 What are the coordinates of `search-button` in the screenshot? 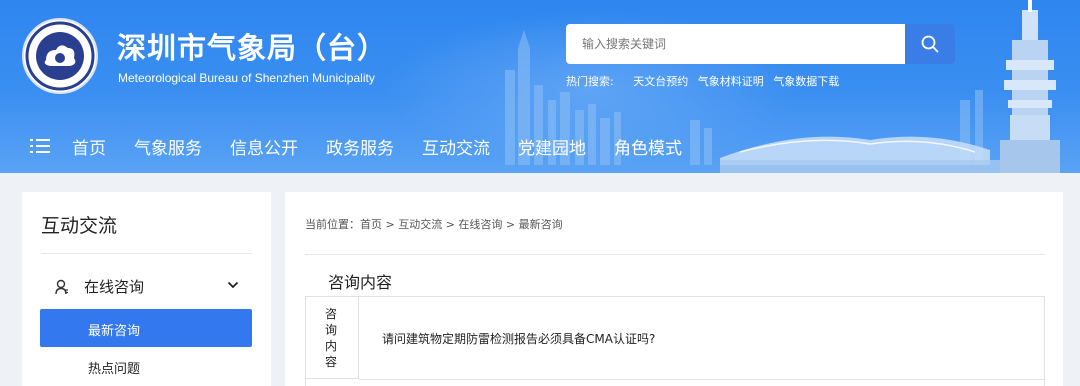 It's located at (930, 44).